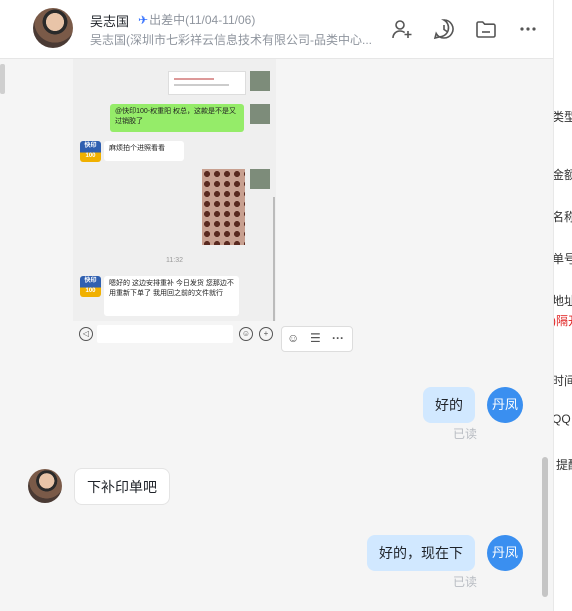 This screenshot has width=572, height=611. I want to click on image-toolbar: ◁ ☺ + ☺ ☰ ···, so click(213, 337).